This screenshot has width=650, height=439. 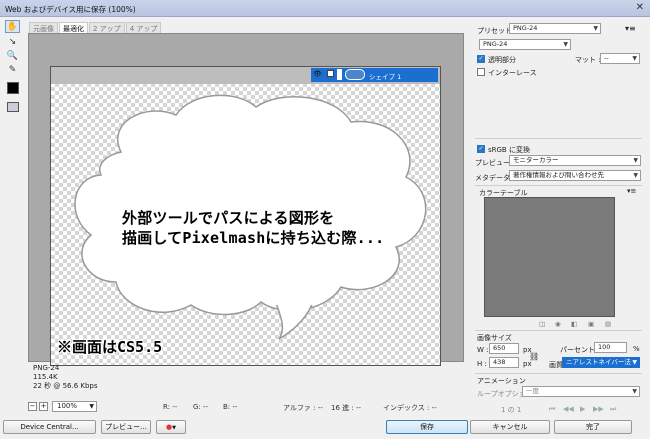 I want to click on toggle-slices-icon, so click(x=13, y=107).